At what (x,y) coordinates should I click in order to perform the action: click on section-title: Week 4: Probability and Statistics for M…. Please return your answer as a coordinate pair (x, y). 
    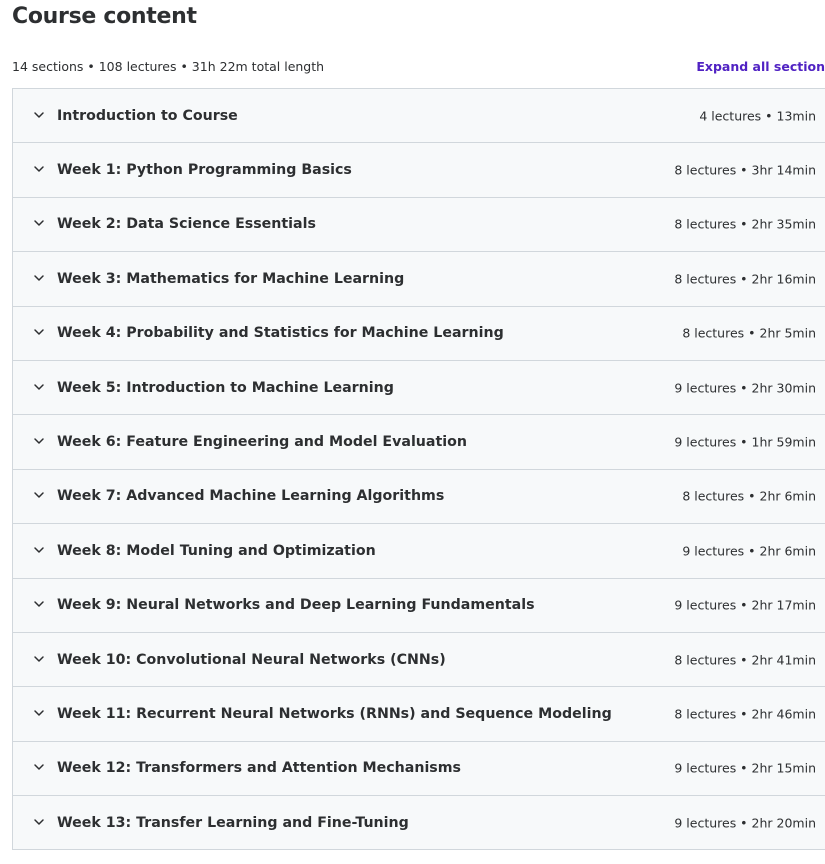
    Looking at the image, I should click on (280, 333).